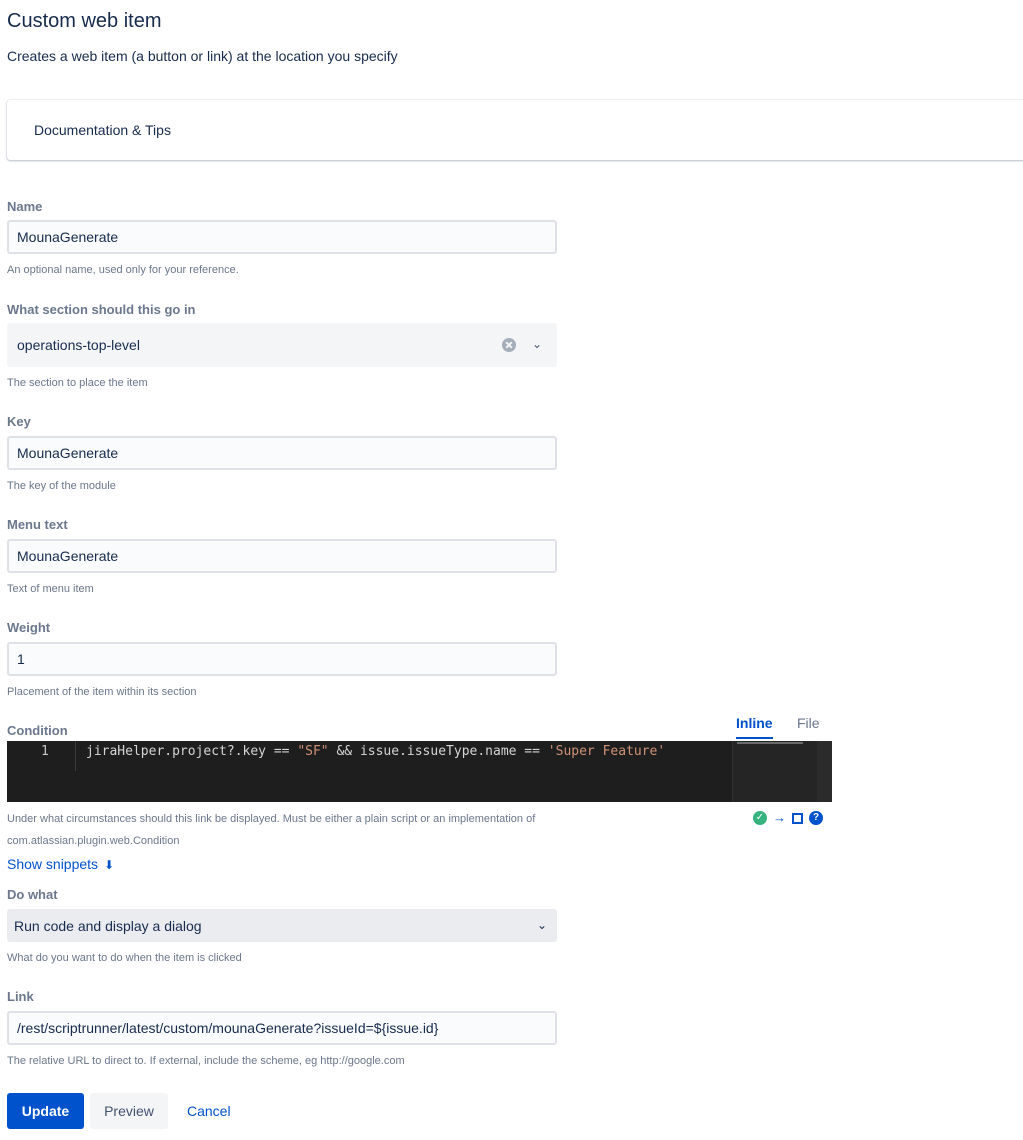  What do you see at coordinates (779, 818) in the screenshot?
I see `arrow-right-icon: →` at bounding box center [779, 818].